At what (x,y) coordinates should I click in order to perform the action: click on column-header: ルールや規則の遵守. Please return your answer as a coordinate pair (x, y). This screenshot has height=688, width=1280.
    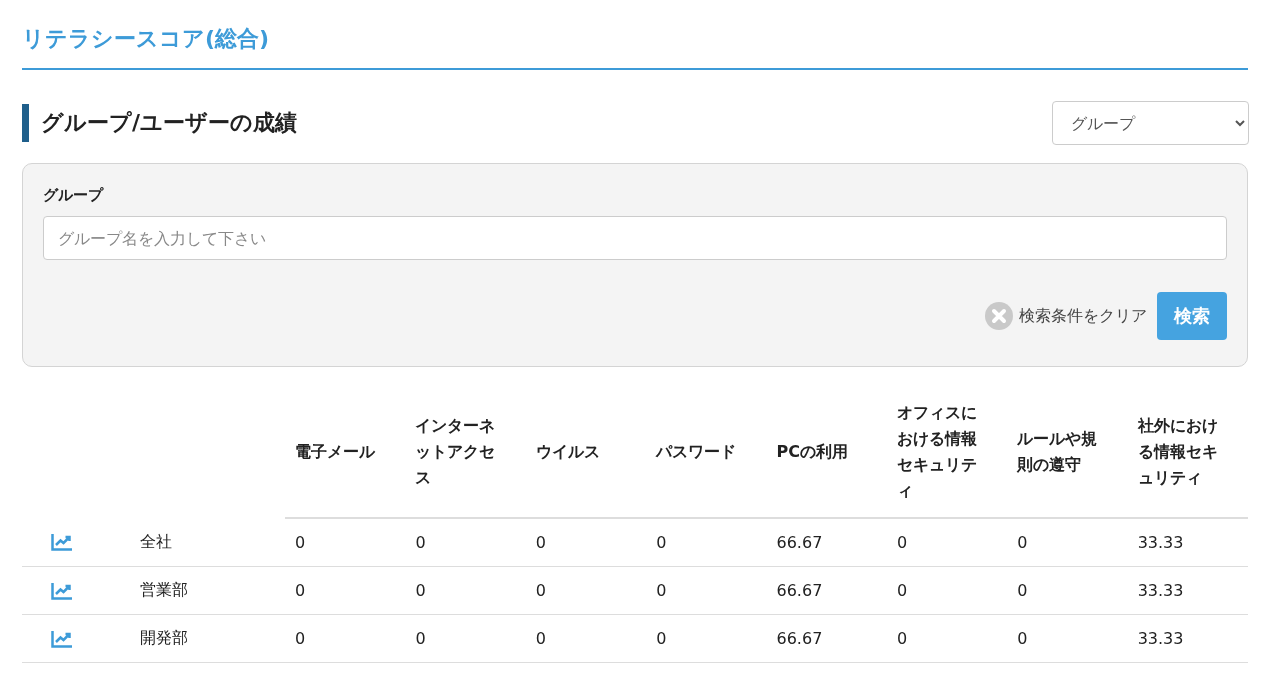
    Looking at the image, I should click on (1067, 453).